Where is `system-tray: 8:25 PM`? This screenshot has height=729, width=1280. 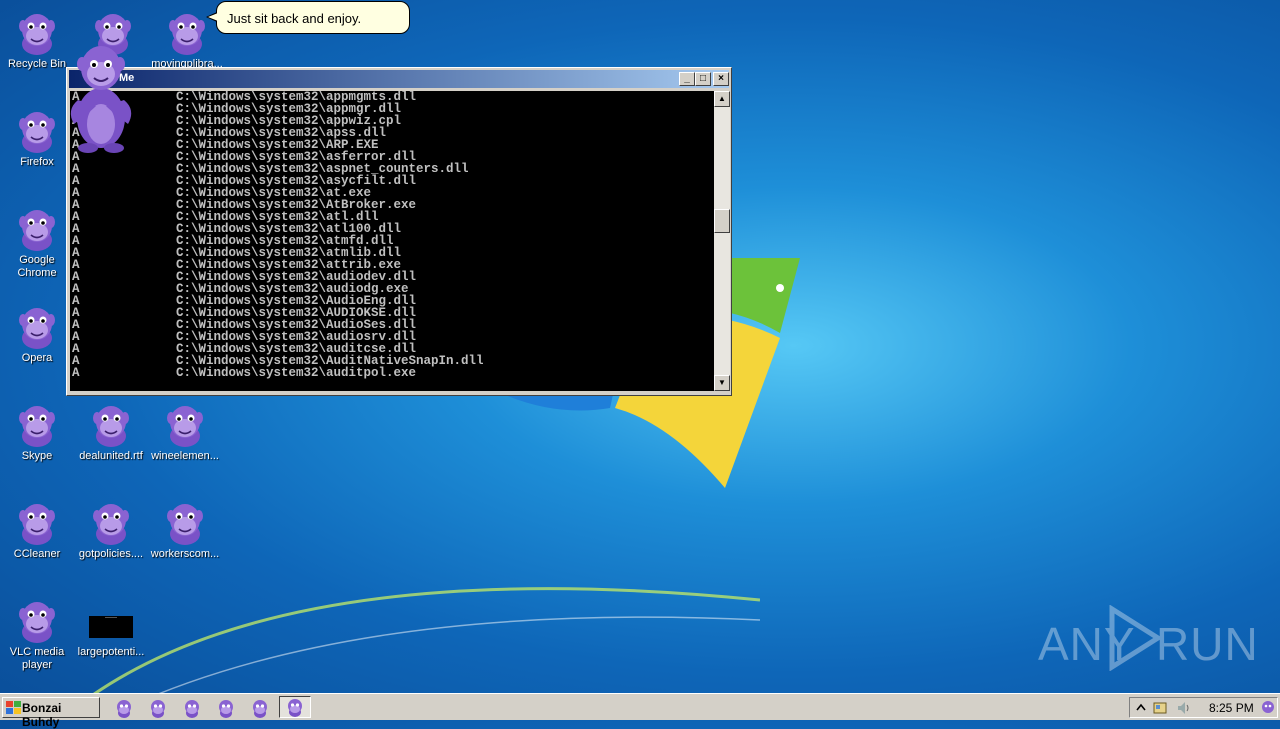 system-tray: 8:25 PM is located at coordinates (1203, 707).